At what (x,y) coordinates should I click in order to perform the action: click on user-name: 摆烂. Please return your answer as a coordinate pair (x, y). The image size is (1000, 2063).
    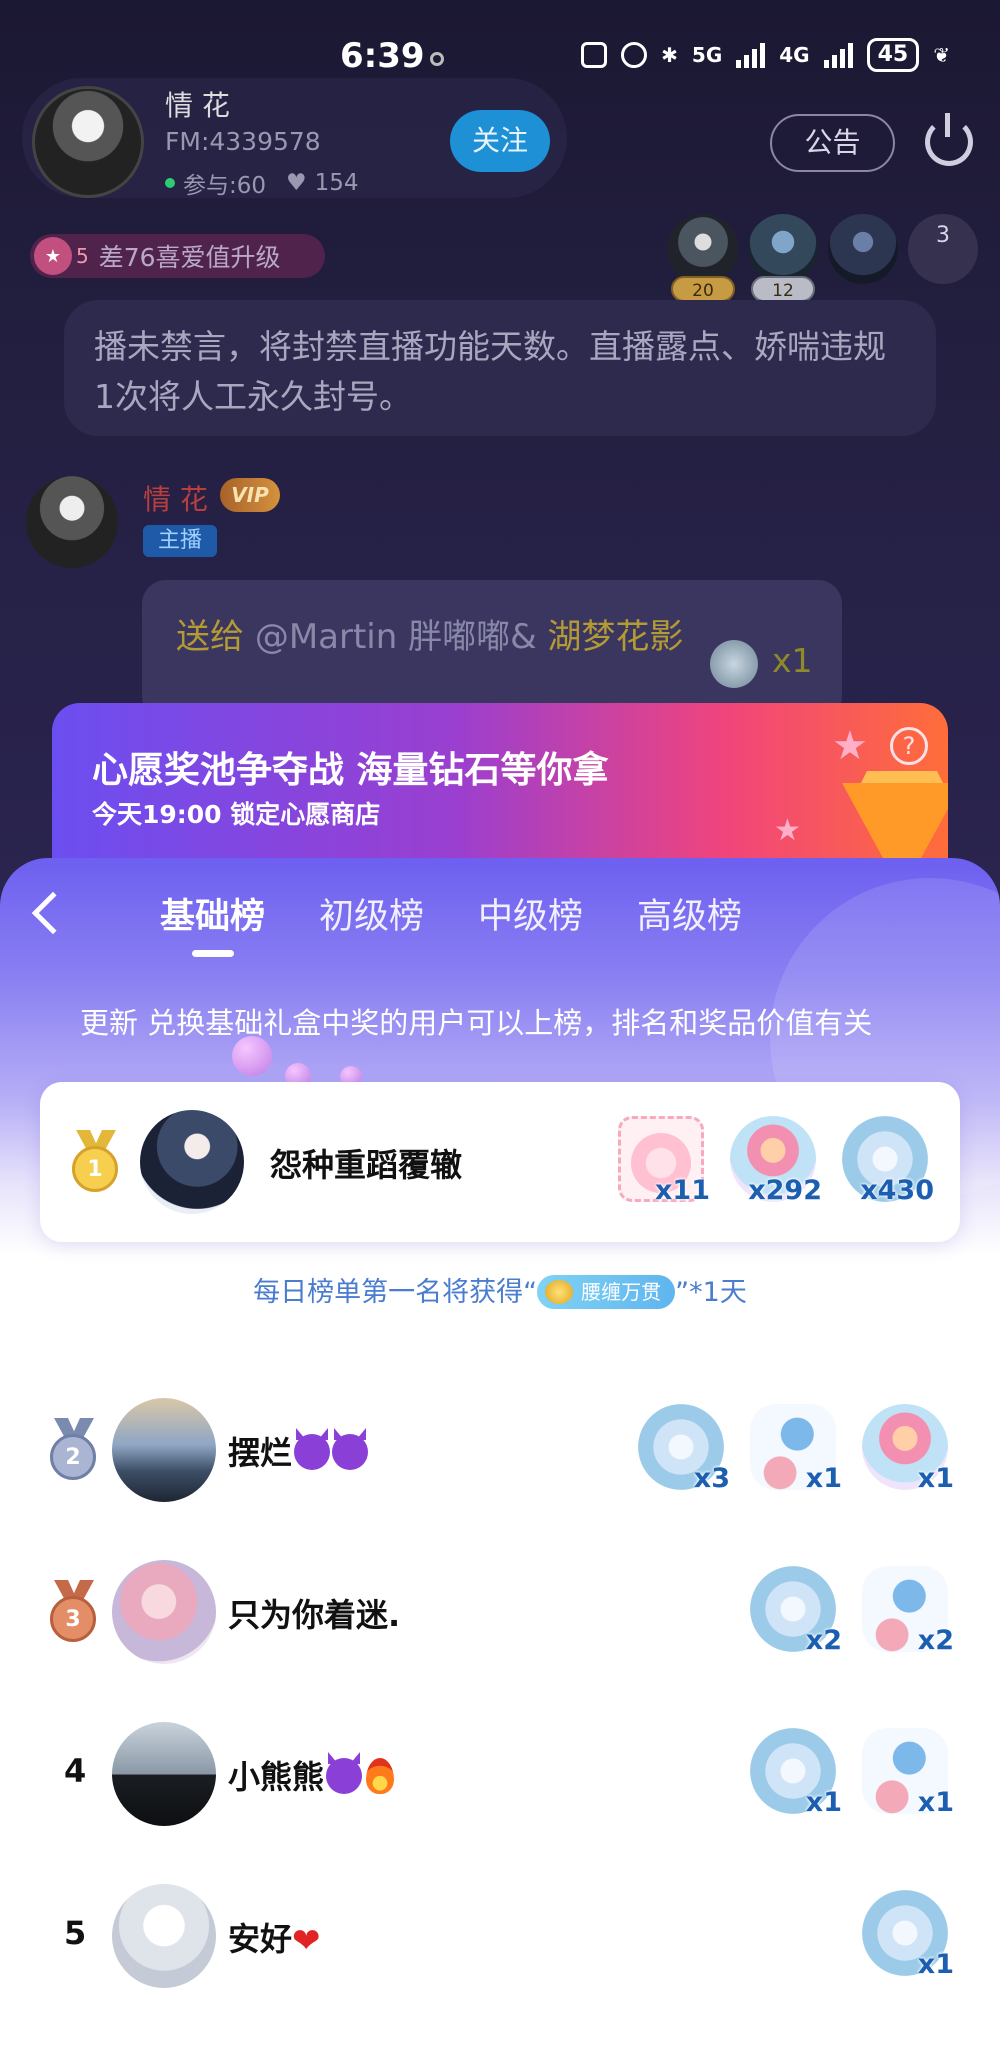
    Looking at the image, I should click on (298, 1451).